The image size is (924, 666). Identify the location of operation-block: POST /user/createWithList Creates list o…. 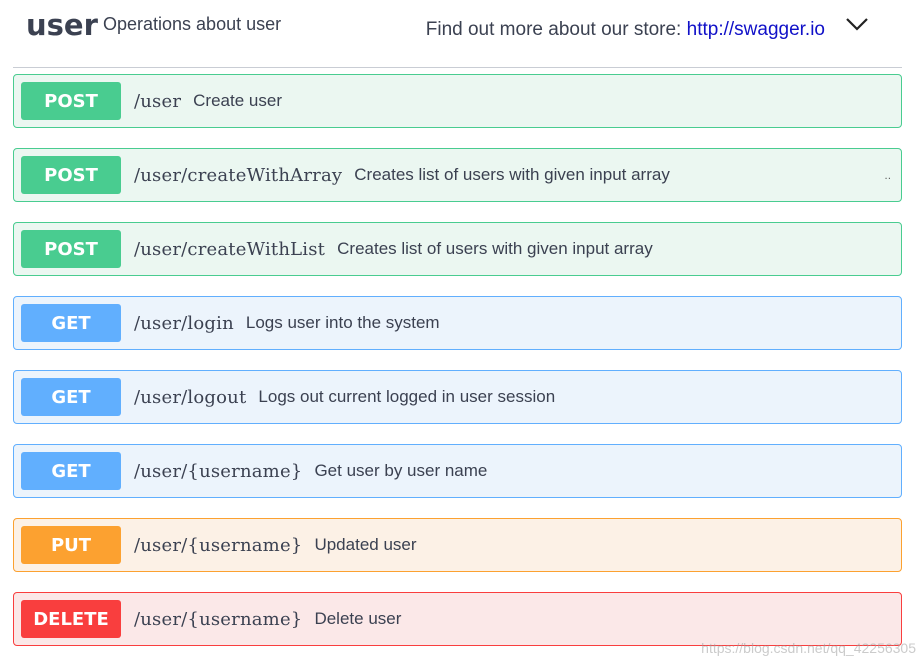
(457, 249).